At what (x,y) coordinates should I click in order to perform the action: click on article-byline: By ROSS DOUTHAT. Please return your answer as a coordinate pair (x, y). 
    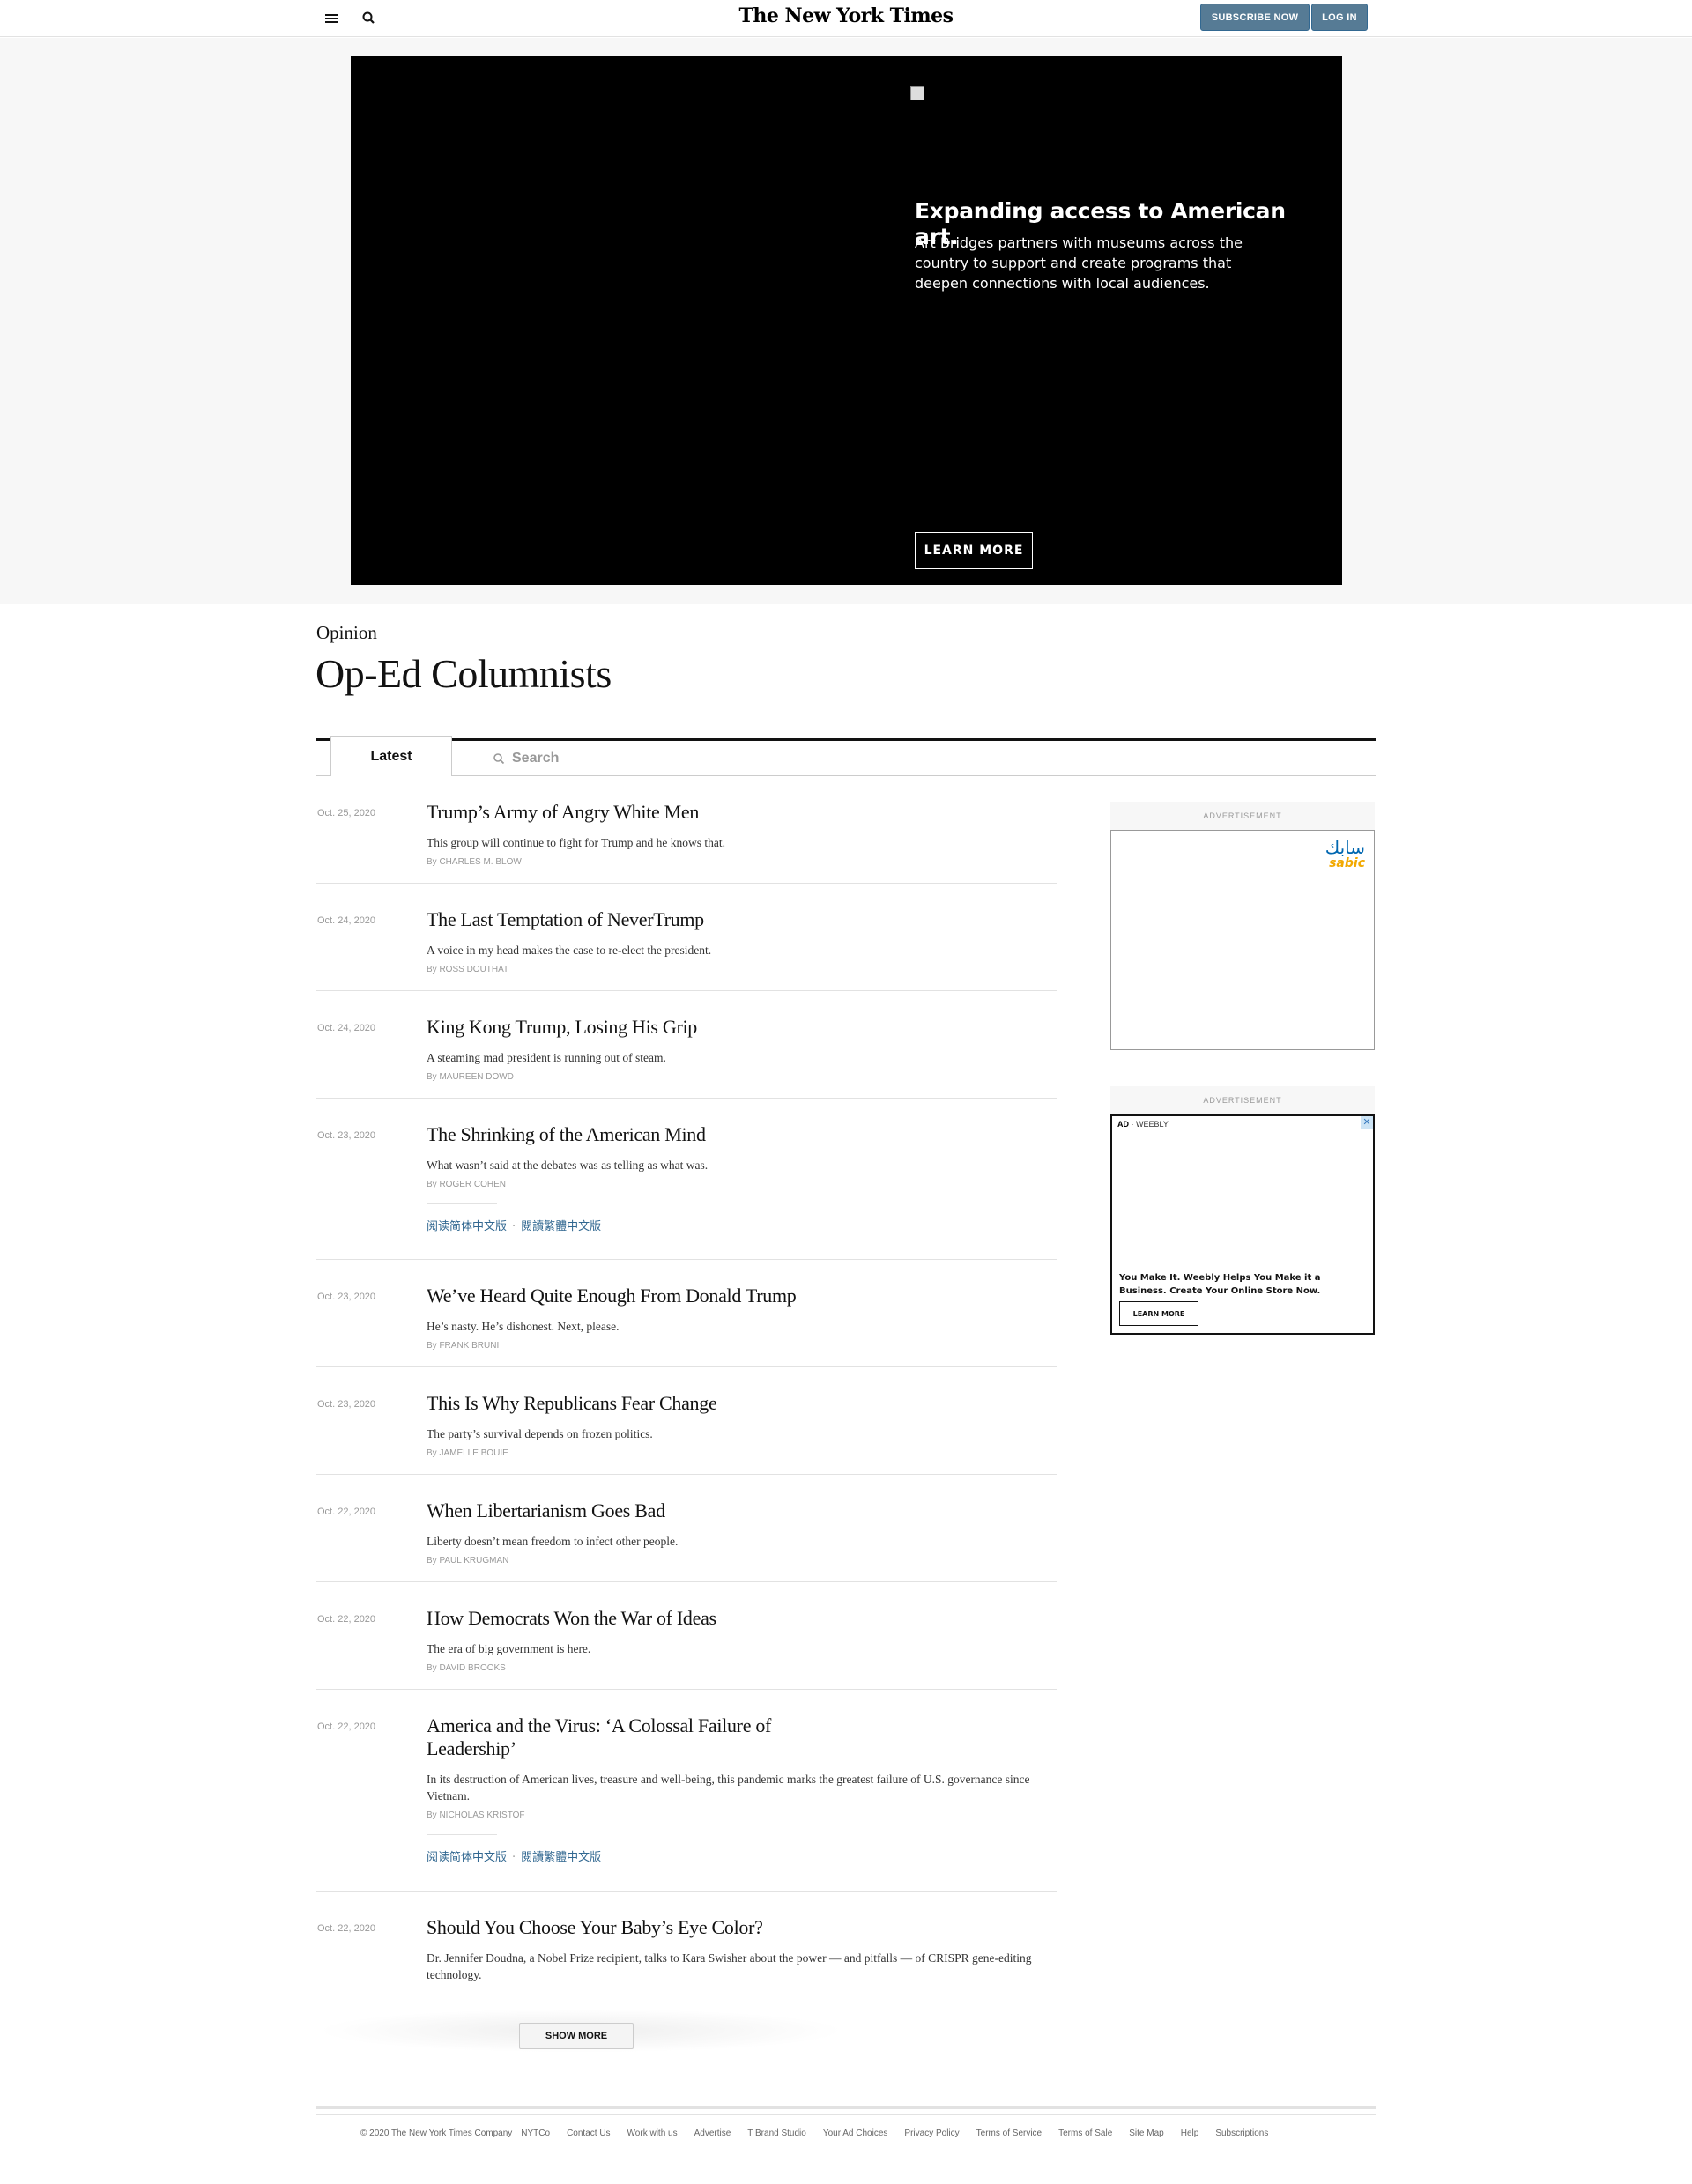
    Looking at the image, I should click on (468, 969).